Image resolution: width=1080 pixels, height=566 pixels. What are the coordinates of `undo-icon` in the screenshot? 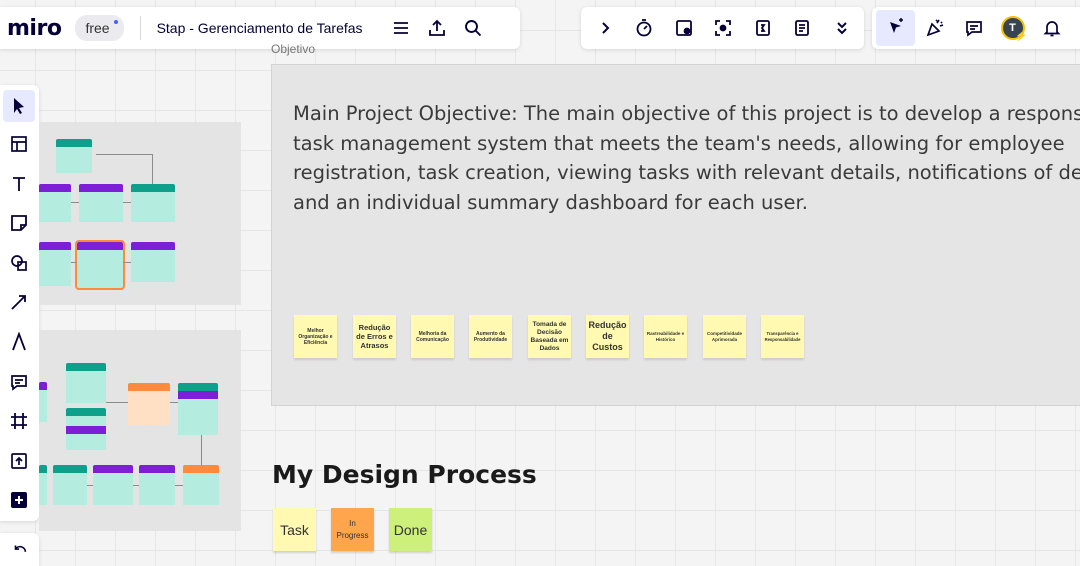 It's located at (20, 552).